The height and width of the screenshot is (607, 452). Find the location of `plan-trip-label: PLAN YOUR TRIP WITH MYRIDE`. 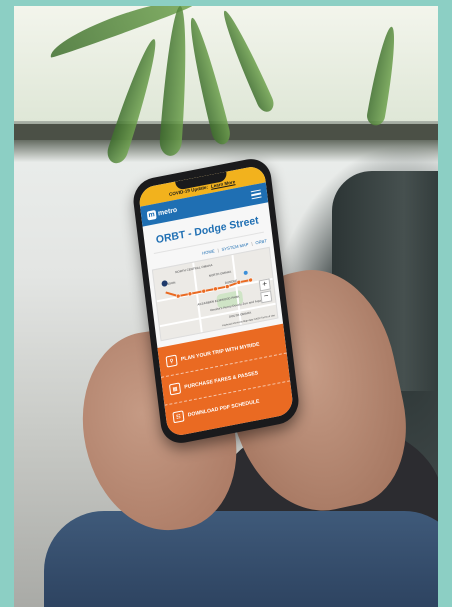

plan-trip-label: PLAN YOUR TRIP WITH MYRIDE is located at coordinates (220, 352).